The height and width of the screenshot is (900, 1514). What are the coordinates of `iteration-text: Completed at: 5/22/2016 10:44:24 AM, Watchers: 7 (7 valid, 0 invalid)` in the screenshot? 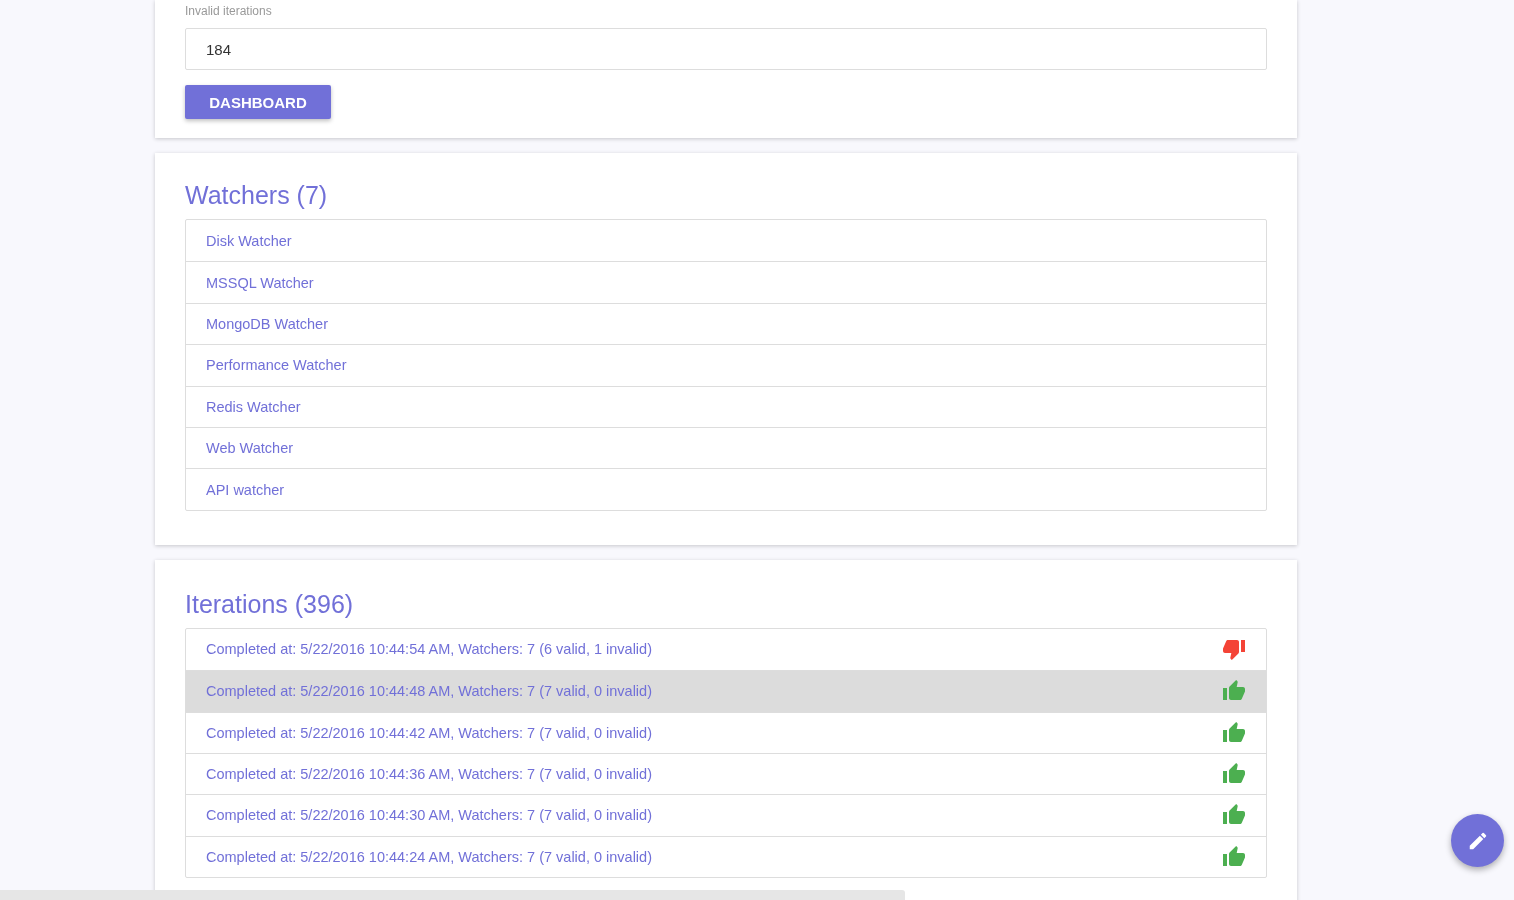 It's located at (429, 856).